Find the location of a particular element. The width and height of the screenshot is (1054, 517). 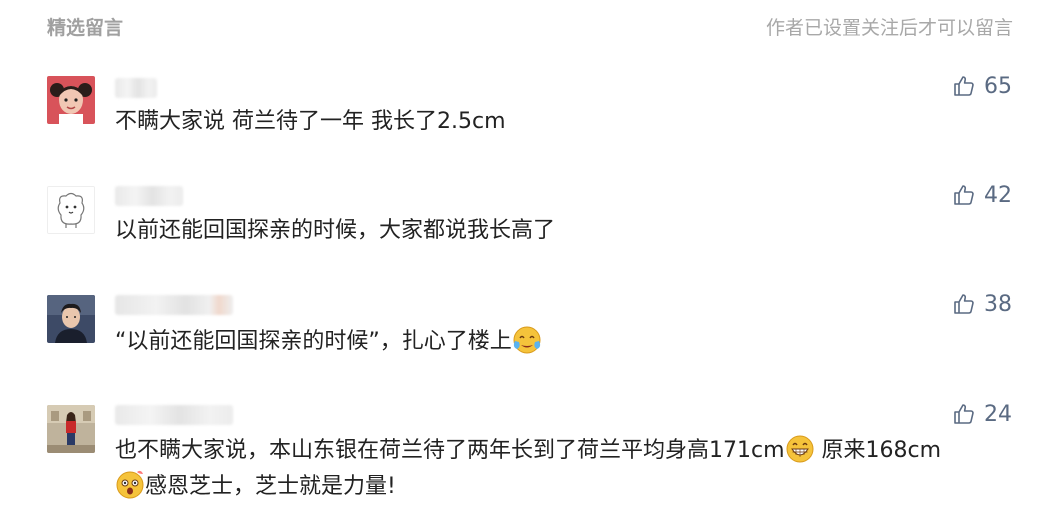

comments-header: 精选留言 作者已设置关注后才可以留言 is located at coordinates (527, 26).